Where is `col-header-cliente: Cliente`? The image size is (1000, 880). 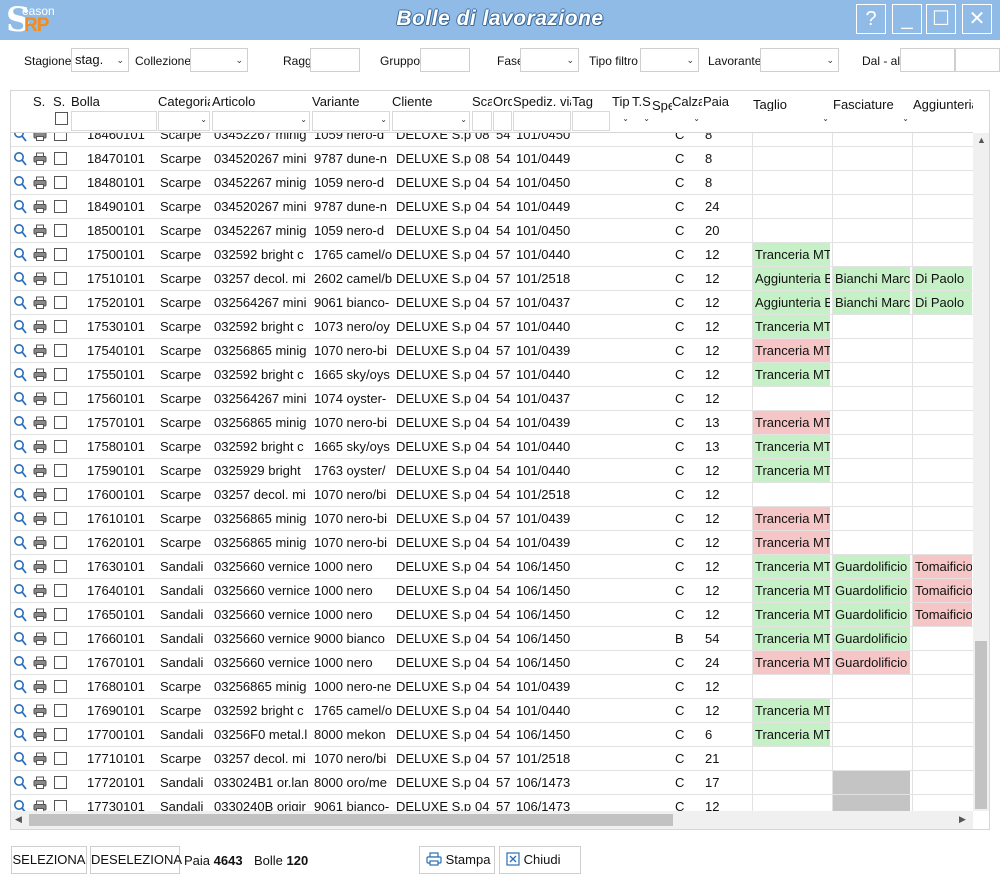 col-header-cliente: Cliente is located at coordinates (431, 101).